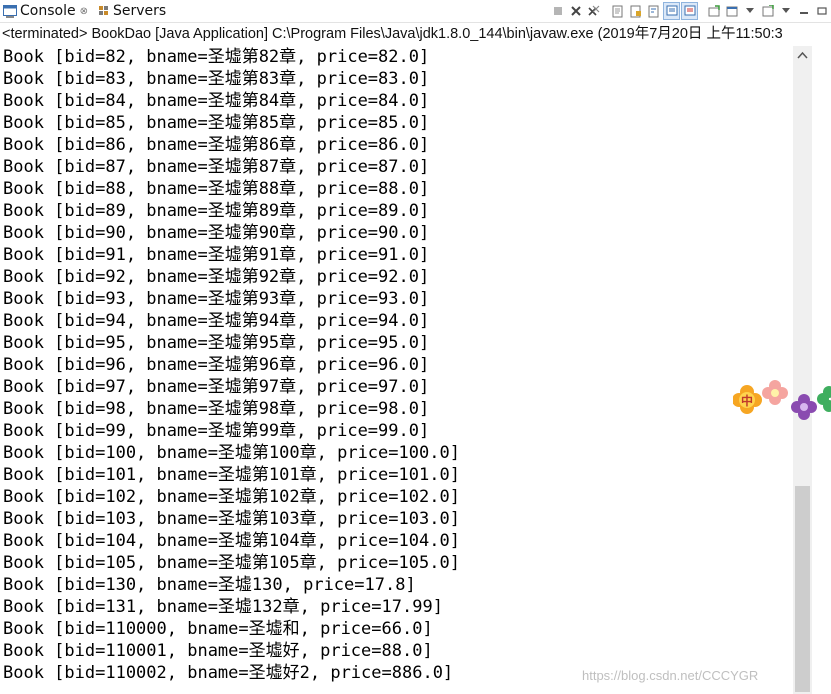 The height and width of the screenshot is (694, 831). I want to click on scrollbar-thumb, so click(802, 589).